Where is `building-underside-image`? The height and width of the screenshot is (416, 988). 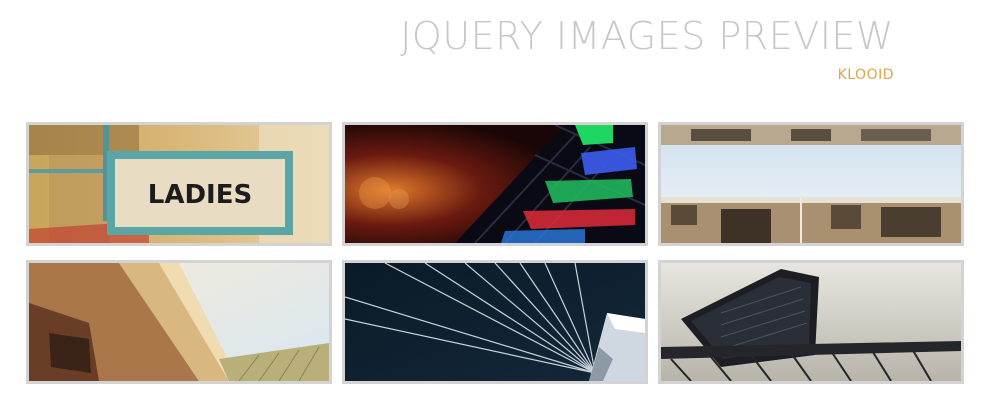
building-underside-image is located at coordinates (811, 184).